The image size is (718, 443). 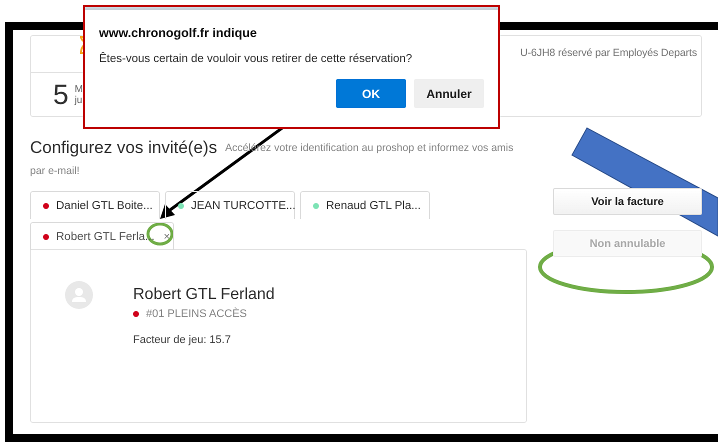 I want to click on section-heading: Configurez vos invité(e)s, so click(x=124, y=148).